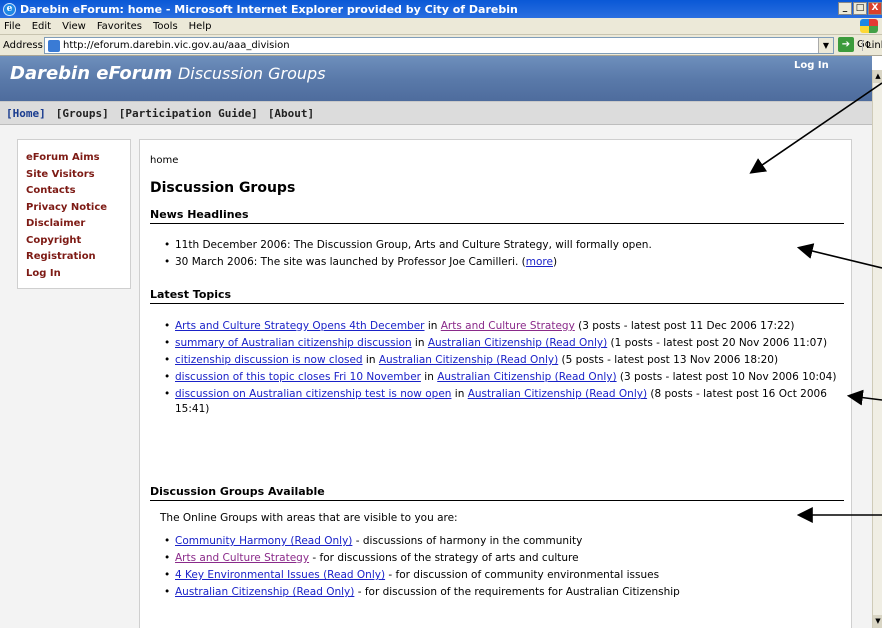 This screenshot has width=882, height=628. Describe the element at coordinates (815, 302) in the screenshot. I see `annotation-arrows` at that location.